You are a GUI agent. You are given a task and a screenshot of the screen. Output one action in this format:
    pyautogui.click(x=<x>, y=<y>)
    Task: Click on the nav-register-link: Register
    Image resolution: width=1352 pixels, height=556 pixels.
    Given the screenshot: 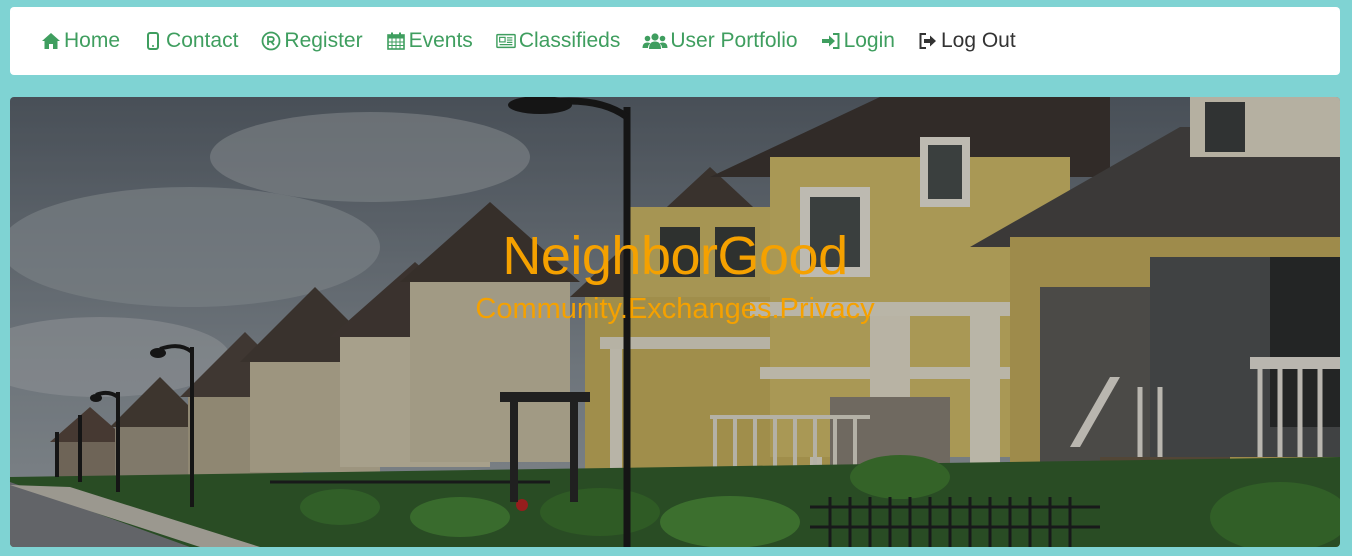 What is the action you would take?
    pyautogui.click(x=311, y=41)
    